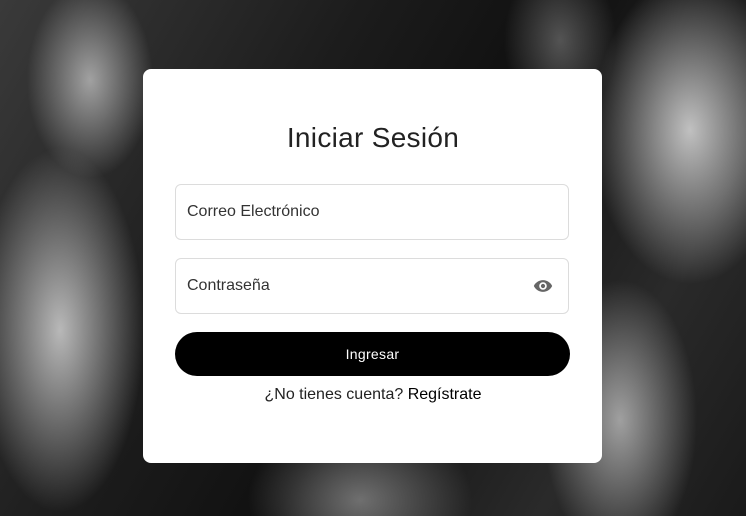 Image resolution: width=746 pixels, height=516 pixels. I want to click on password-field, so click(372, 286).